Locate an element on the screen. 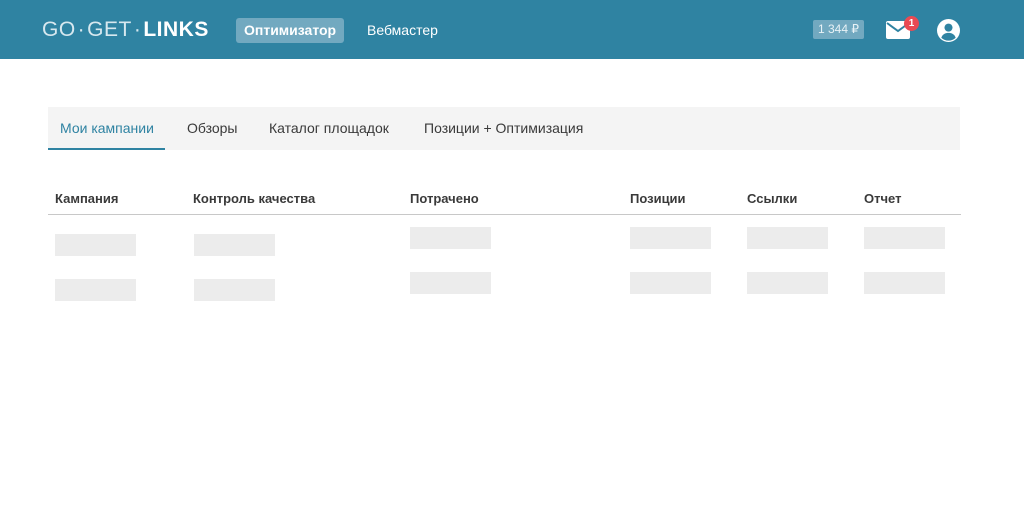  brand-logo: GO·GET·LINKS is located at coordinates (125, 30).